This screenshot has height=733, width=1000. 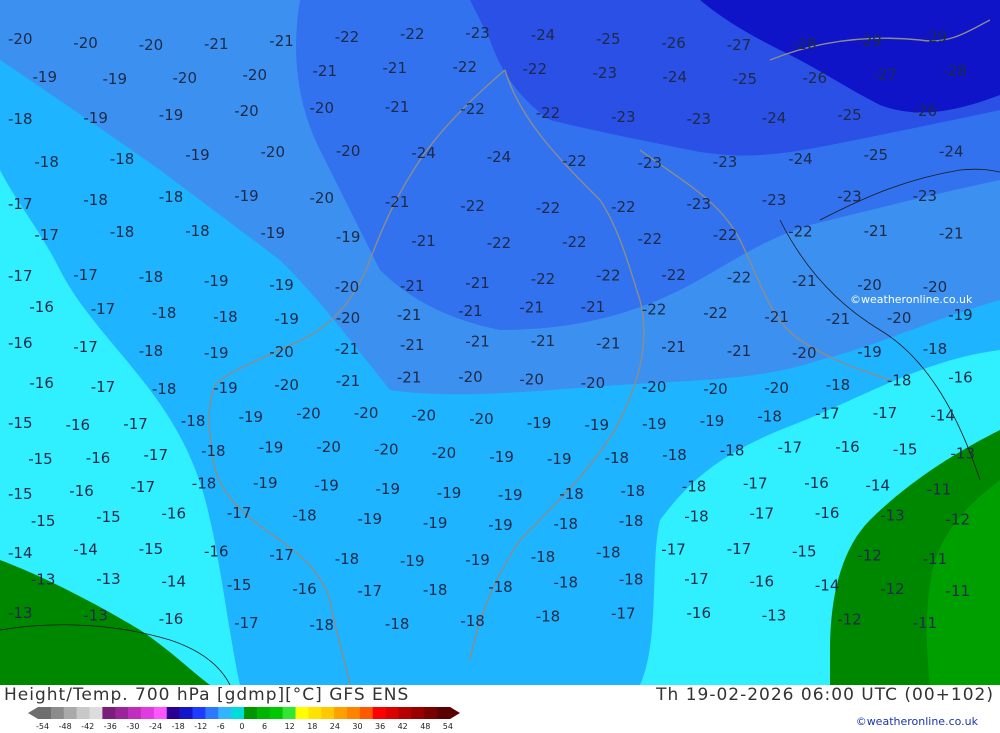 I want to click on temperature-label: -11, so click(x=958, y=591).